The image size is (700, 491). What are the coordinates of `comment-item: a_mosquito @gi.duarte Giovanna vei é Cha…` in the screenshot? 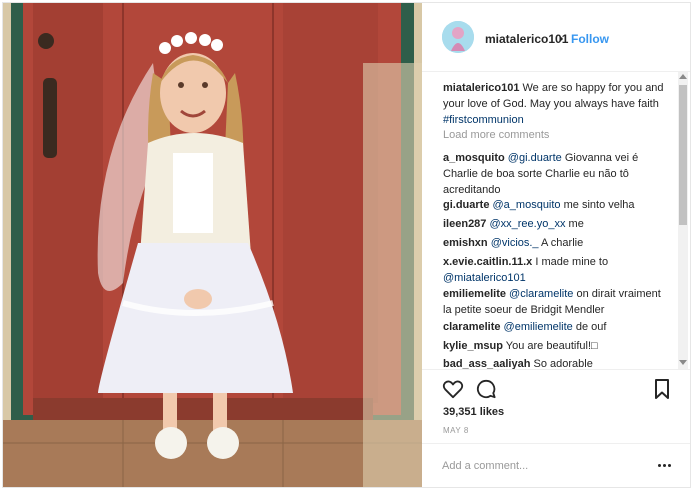 It's located at (557, 174).